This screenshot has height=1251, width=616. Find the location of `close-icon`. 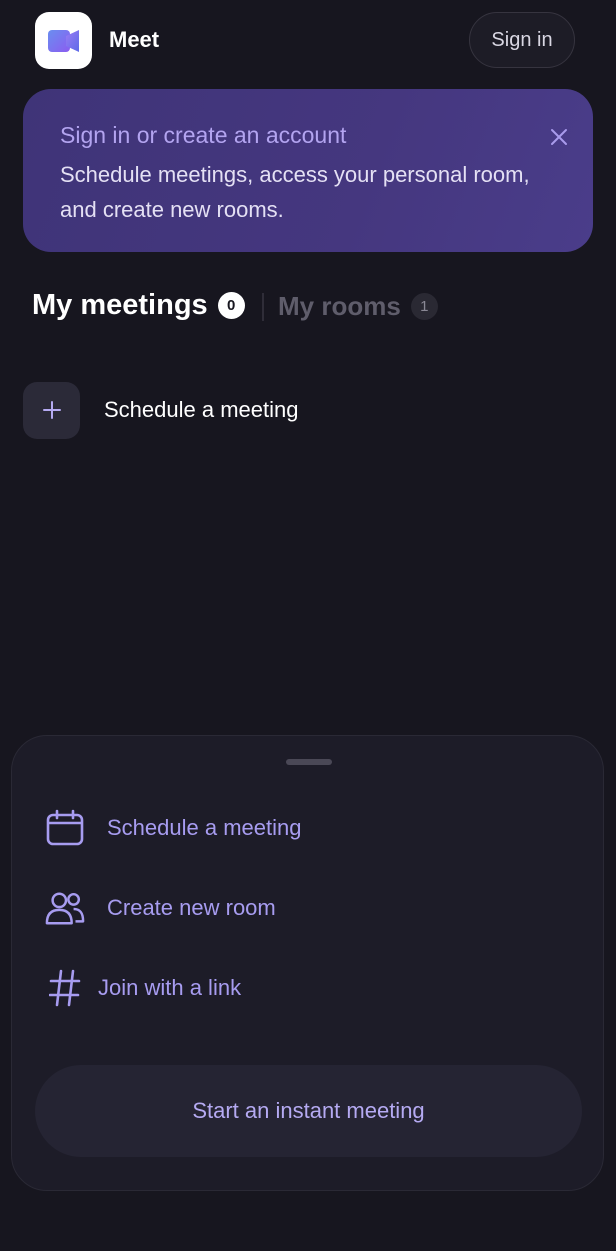

close-icon is located at coordinates (559, 137).